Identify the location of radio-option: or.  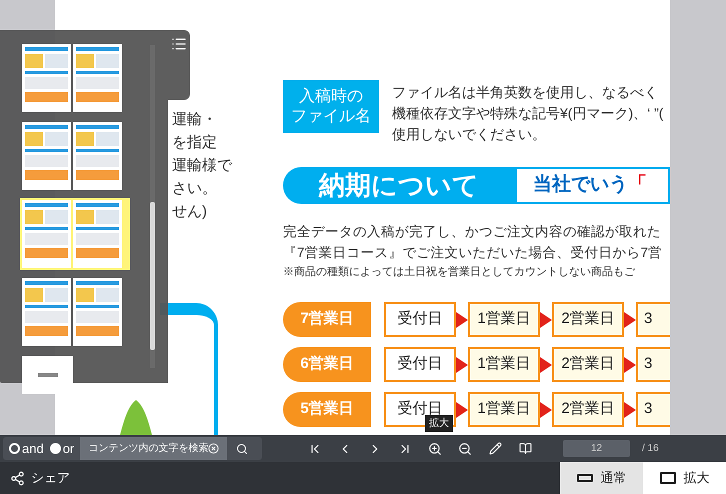
(62, 448).